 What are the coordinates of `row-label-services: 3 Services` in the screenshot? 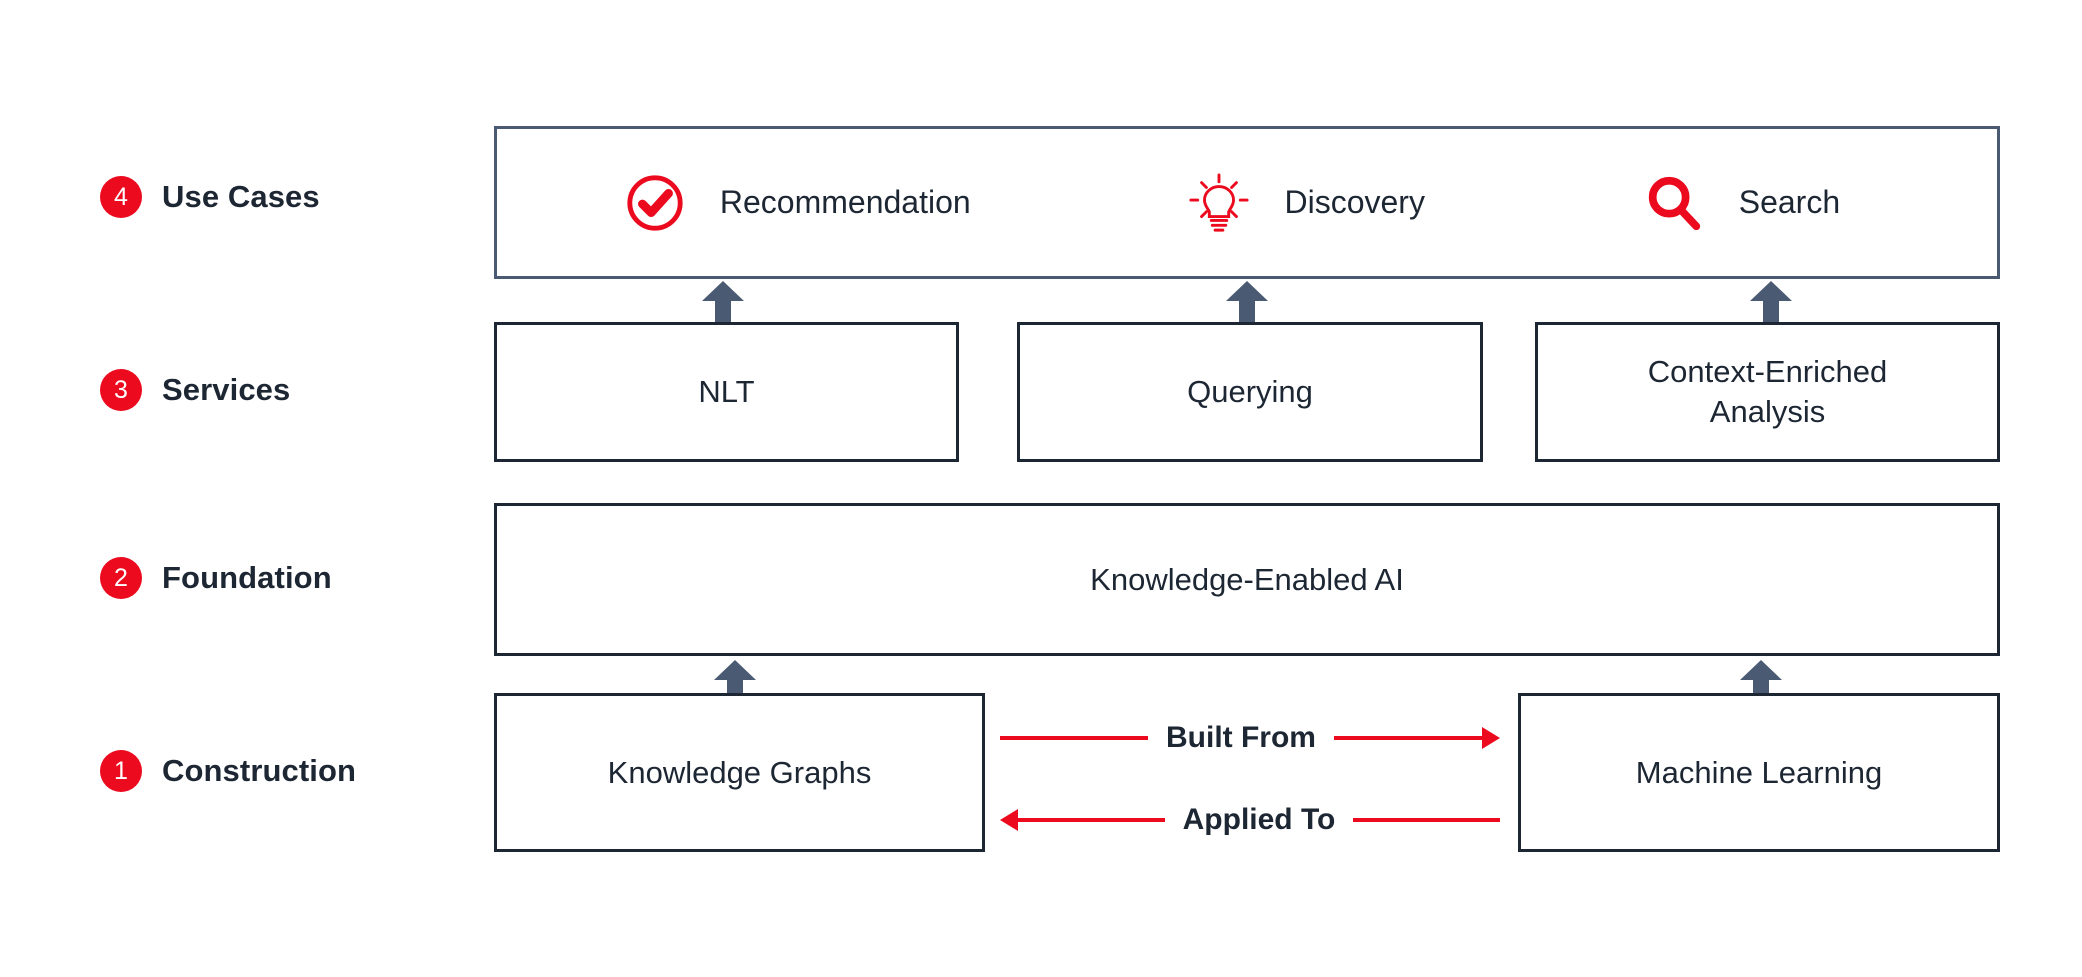 It's located at (195, 390).